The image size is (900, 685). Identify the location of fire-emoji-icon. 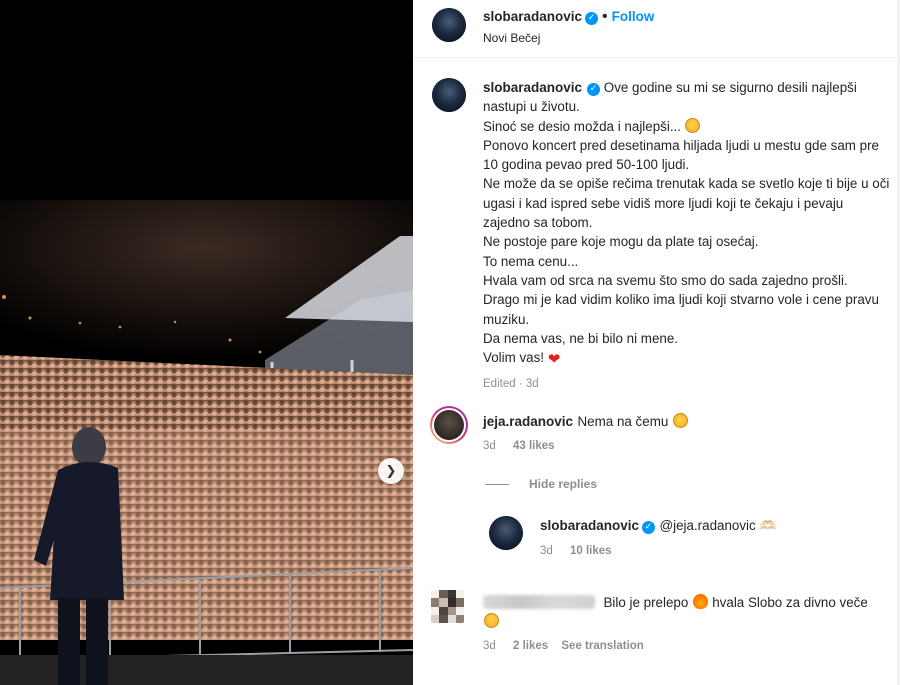
(700, 601).